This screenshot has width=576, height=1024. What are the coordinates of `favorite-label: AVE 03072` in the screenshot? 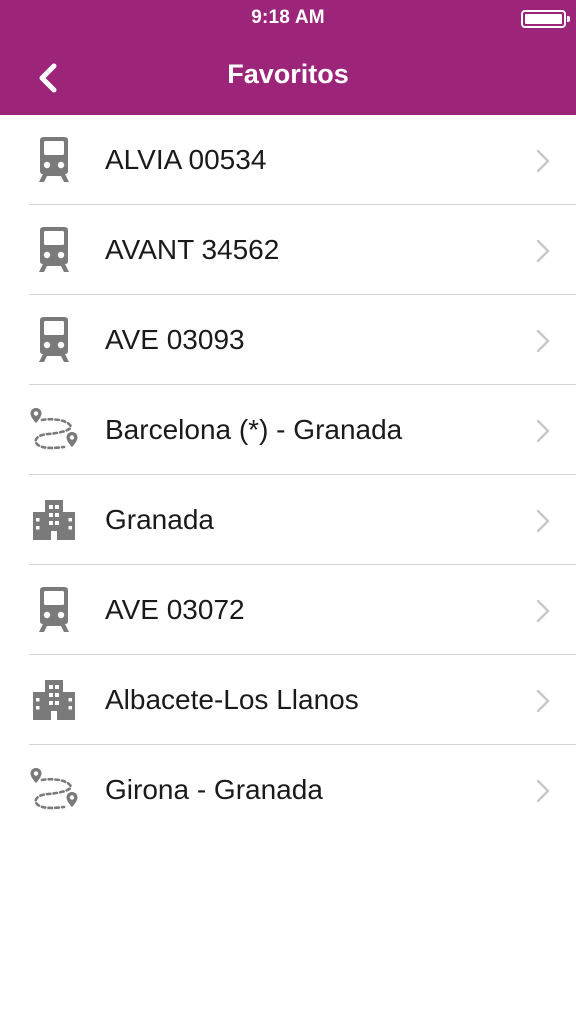 It's located at (175, 609).